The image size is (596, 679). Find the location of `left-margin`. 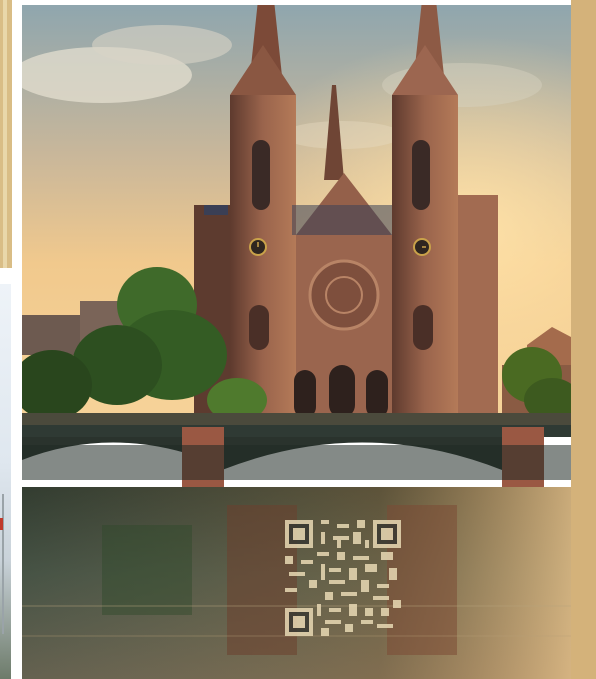

left-margin is located at coordinates (11, 339).